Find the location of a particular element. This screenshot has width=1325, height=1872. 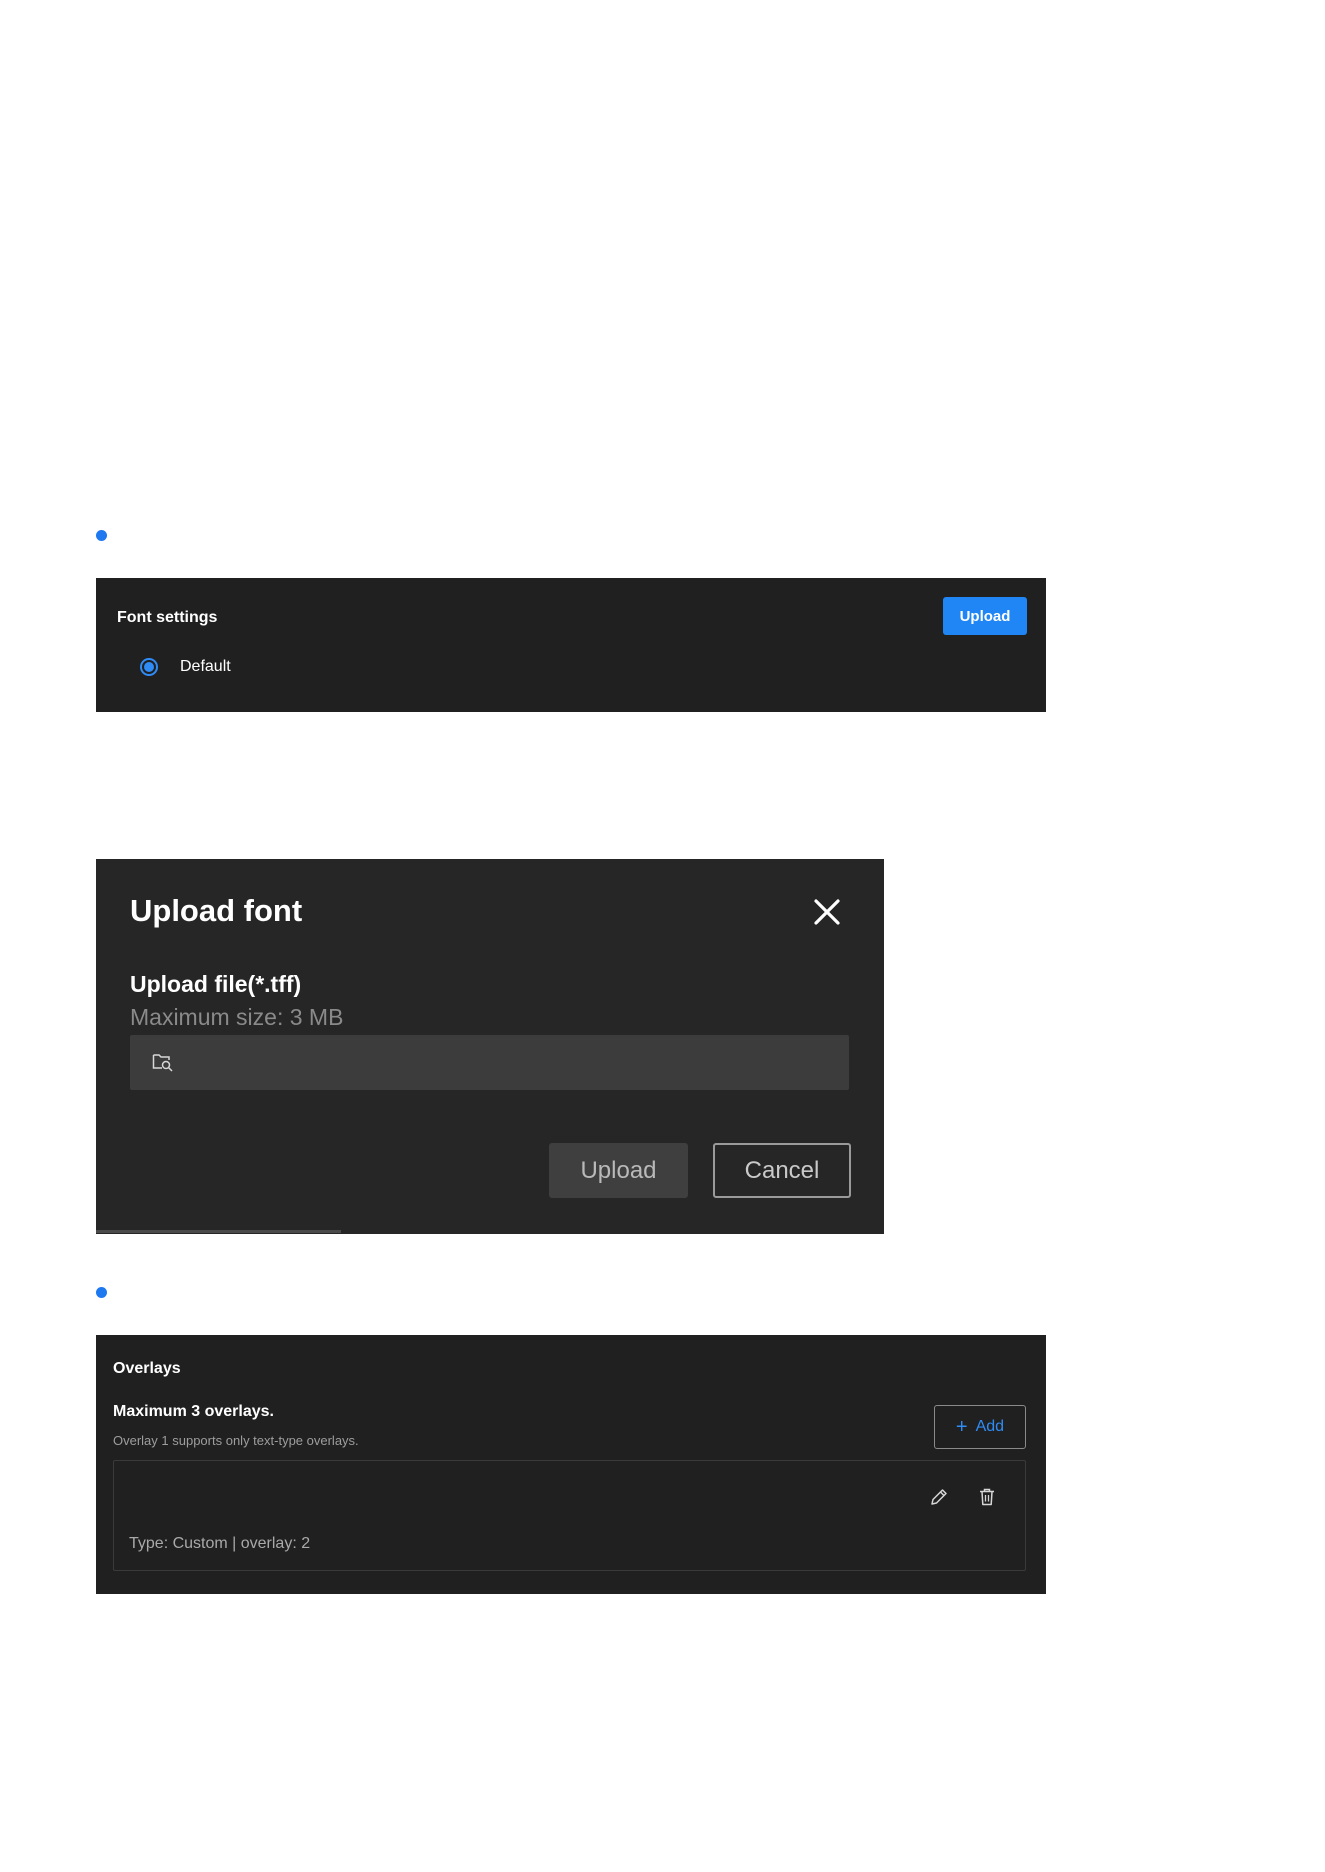

add-overlay-button: + Add is located at coordinates (980, 1427).